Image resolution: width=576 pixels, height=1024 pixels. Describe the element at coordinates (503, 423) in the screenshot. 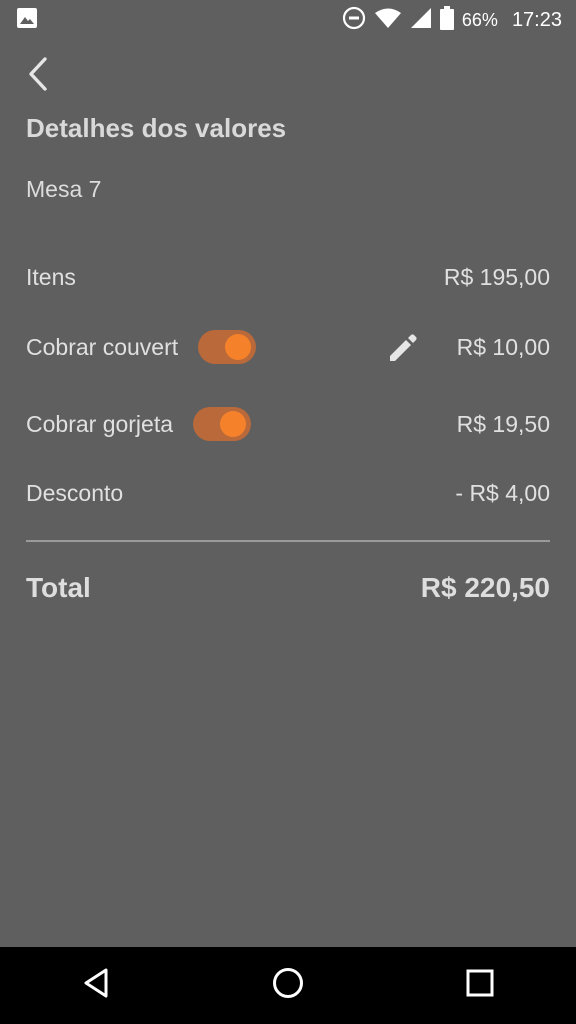

I see `row-tip-value: R$ 19,50` at that location.